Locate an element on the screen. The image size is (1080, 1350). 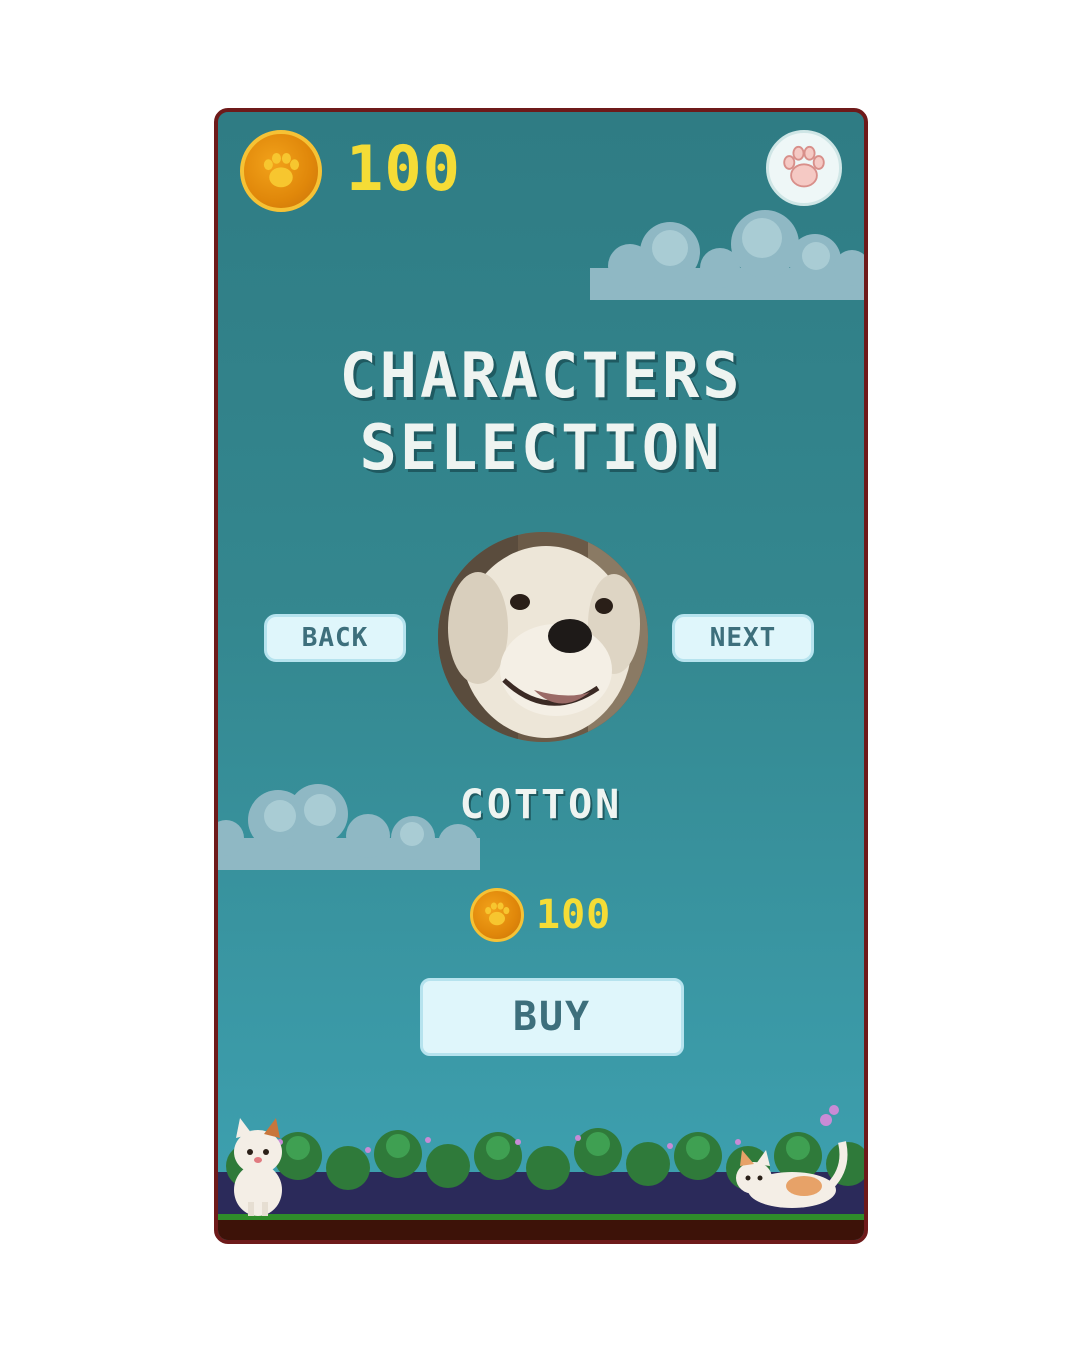
ground-decoration is located at coordinates (541, 1172).